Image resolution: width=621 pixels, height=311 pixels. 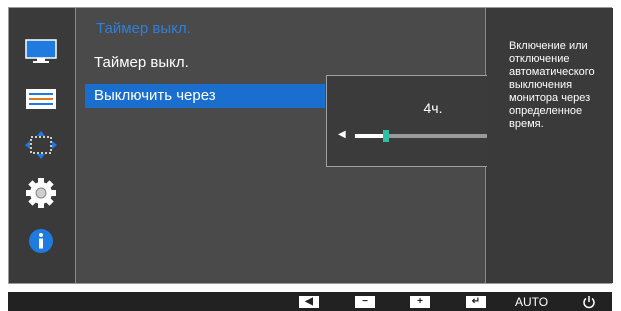 What do you see at coordinates (143, 28) in the screenshot?
I see `menu-title: Таймер выкл.` at bounding box center [143, 28].